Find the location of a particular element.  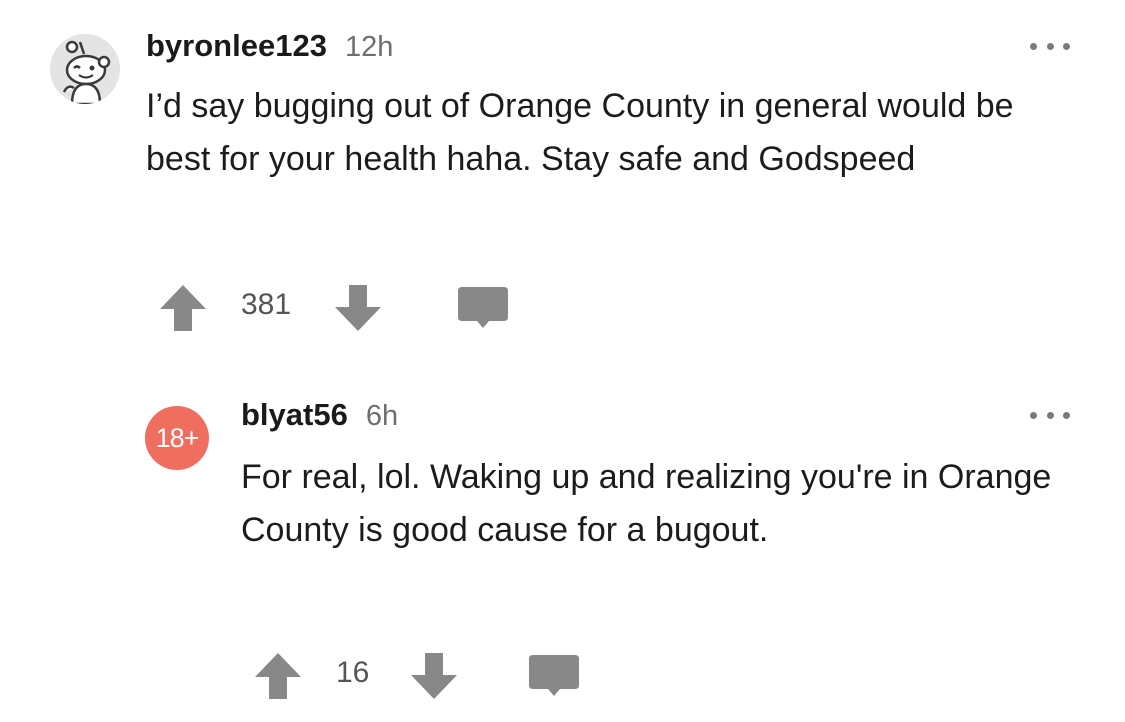

comment-age: 6h is located at coordinates (382, 416).